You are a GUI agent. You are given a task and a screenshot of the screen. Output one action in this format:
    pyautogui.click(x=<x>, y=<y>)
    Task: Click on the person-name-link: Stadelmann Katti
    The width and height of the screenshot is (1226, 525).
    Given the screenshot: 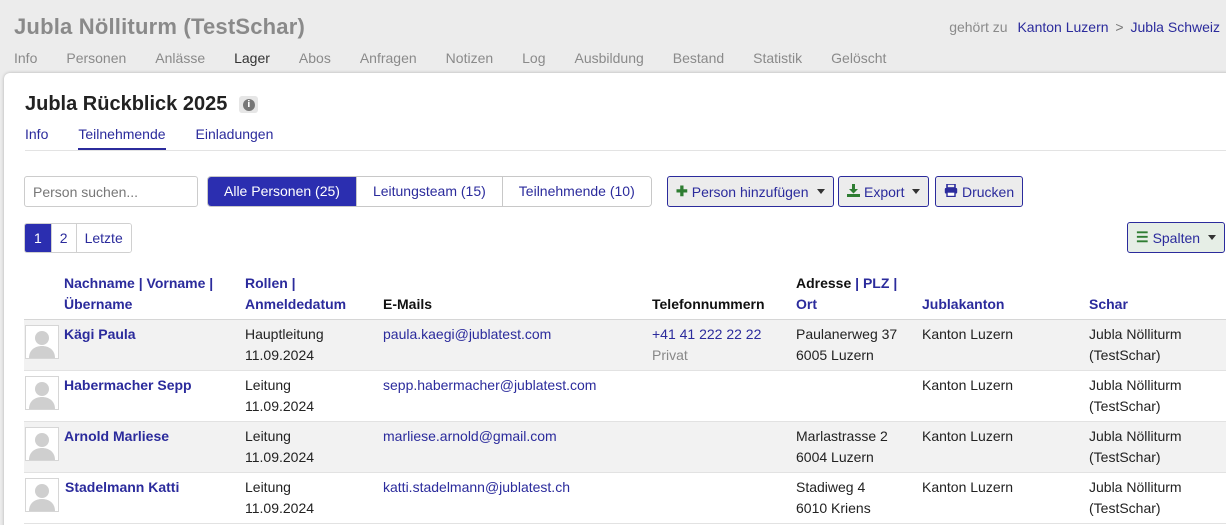 What is the action you would take?
    pyautogui.click(x=122, y=487)
    